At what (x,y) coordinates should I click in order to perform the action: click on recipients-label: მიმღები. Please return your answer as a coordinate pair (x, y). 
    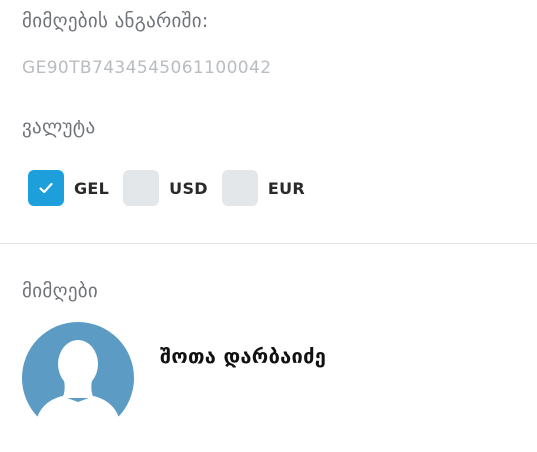
    Looking at the image, I should click on (60, 291).